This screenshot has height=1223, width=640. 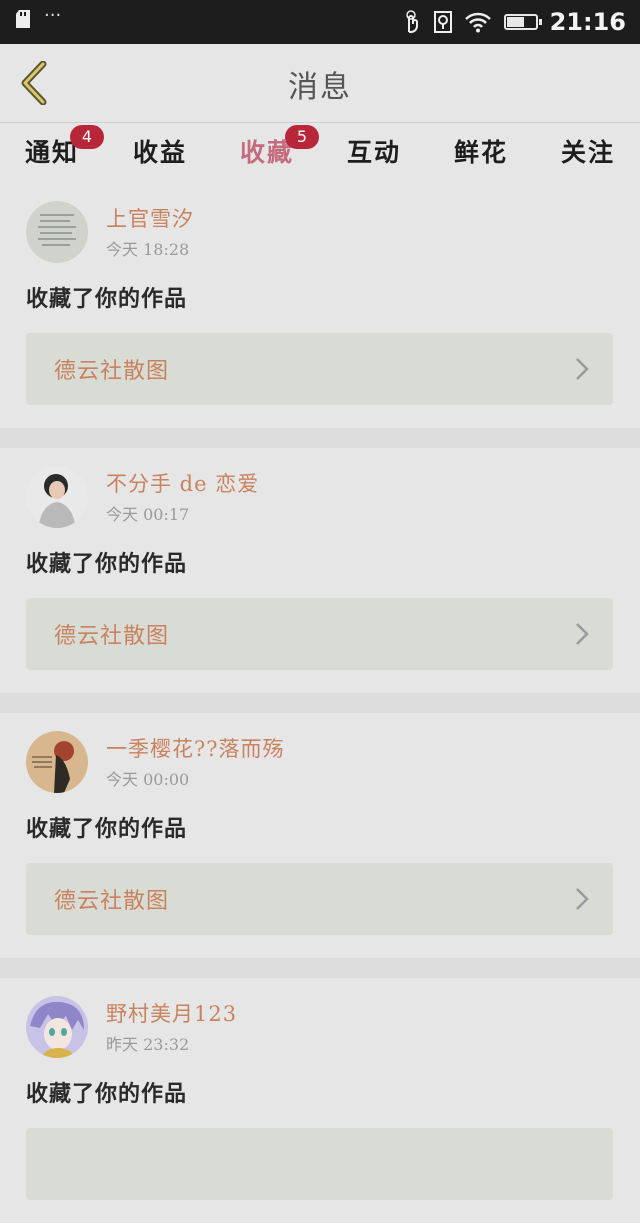 I want to click on location-icon, so click(x=442, y=22).